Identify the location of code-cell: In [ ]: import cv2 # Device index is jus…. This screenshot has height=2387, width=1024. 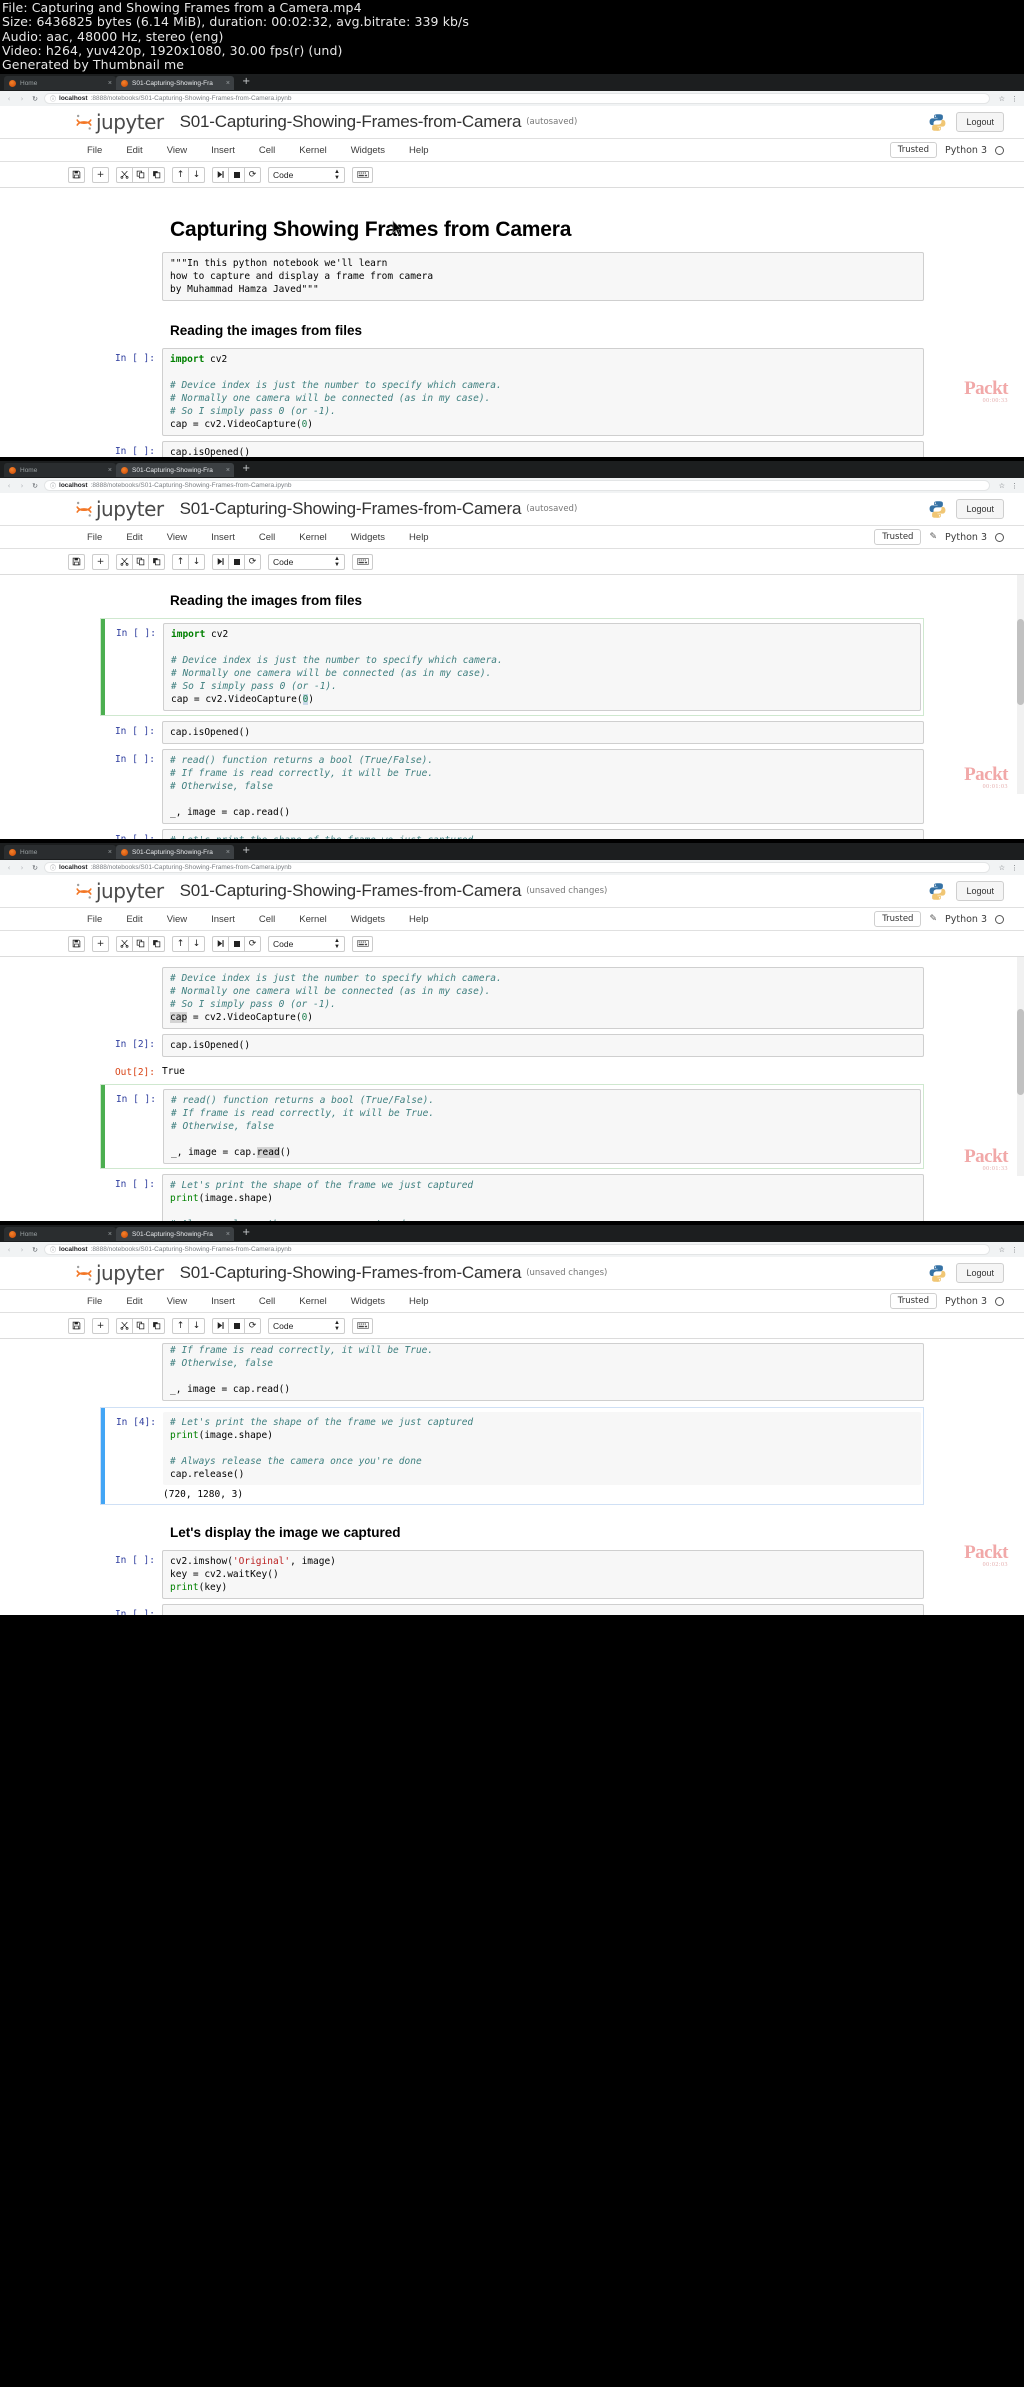
(512, 392).